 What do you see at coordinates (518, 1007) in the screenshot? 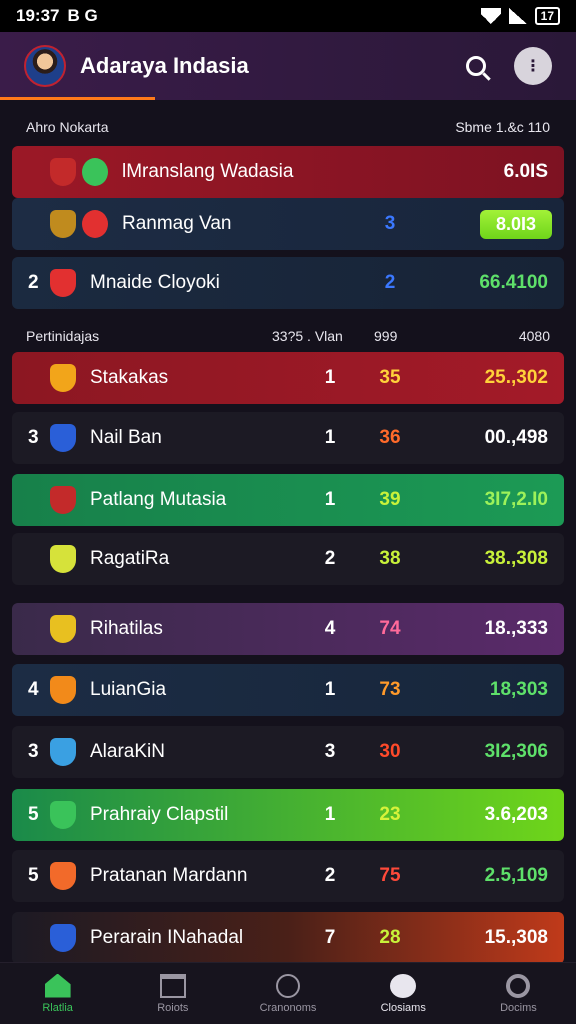
I see `nav-label: Docims` at bounding box center [518, 1007].